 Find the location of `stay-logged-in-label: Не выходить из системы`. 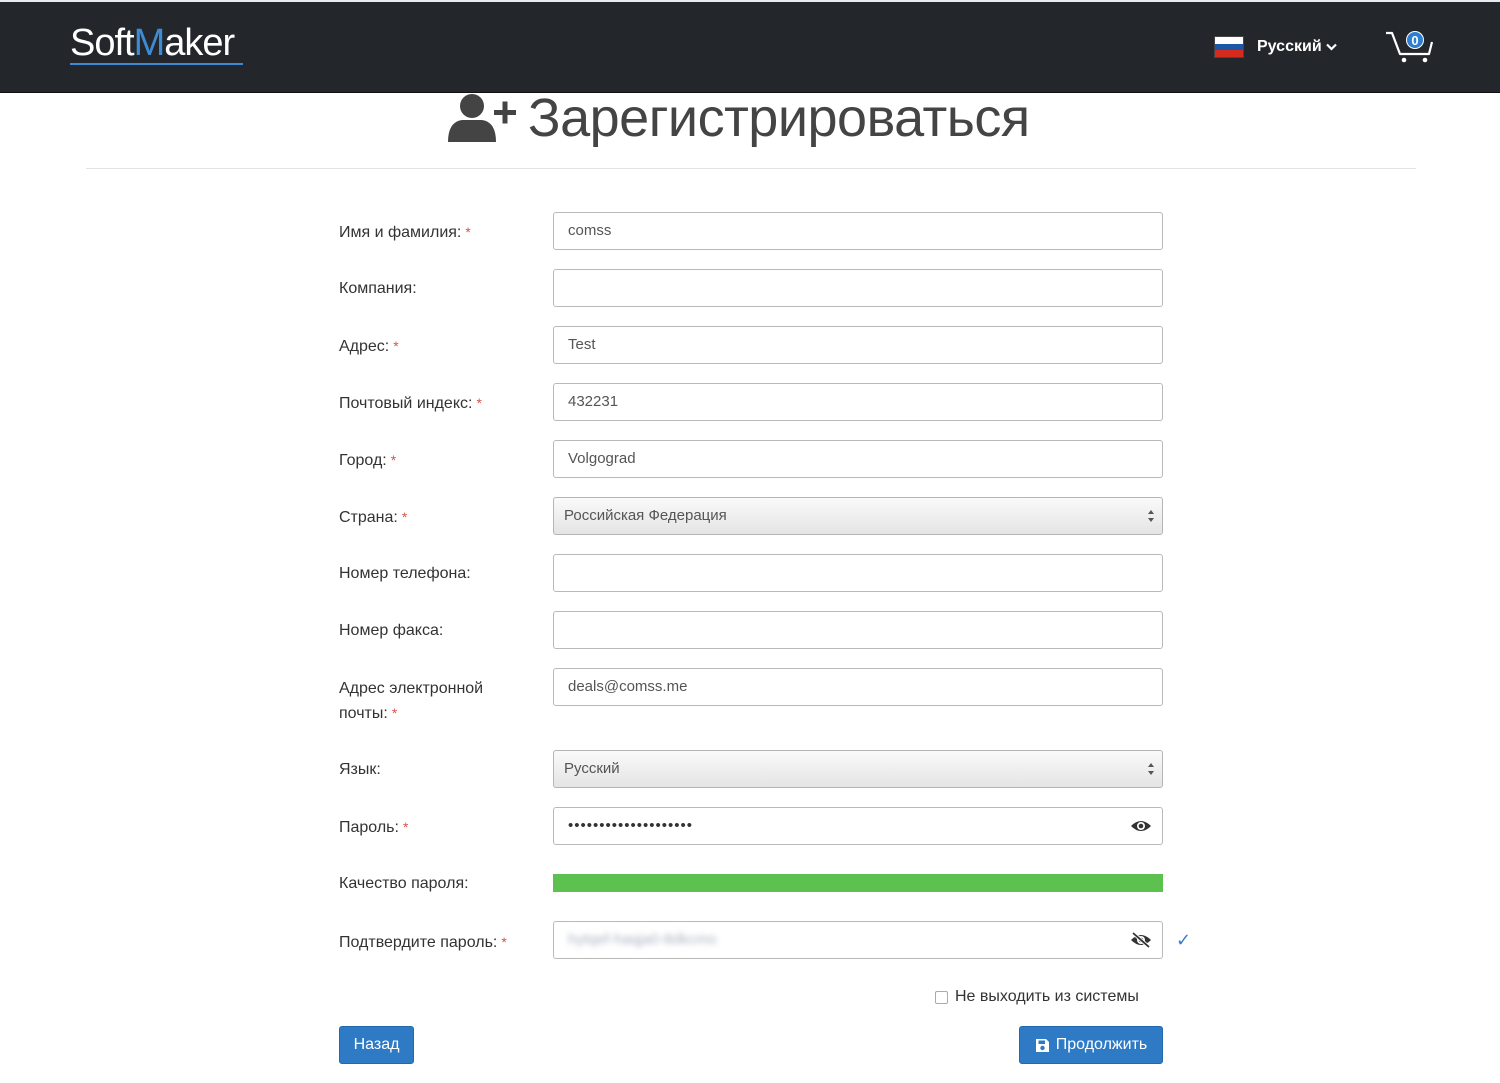

stay-logged-in-label: Не выходить из системы is located at coordinates (1047, 996).